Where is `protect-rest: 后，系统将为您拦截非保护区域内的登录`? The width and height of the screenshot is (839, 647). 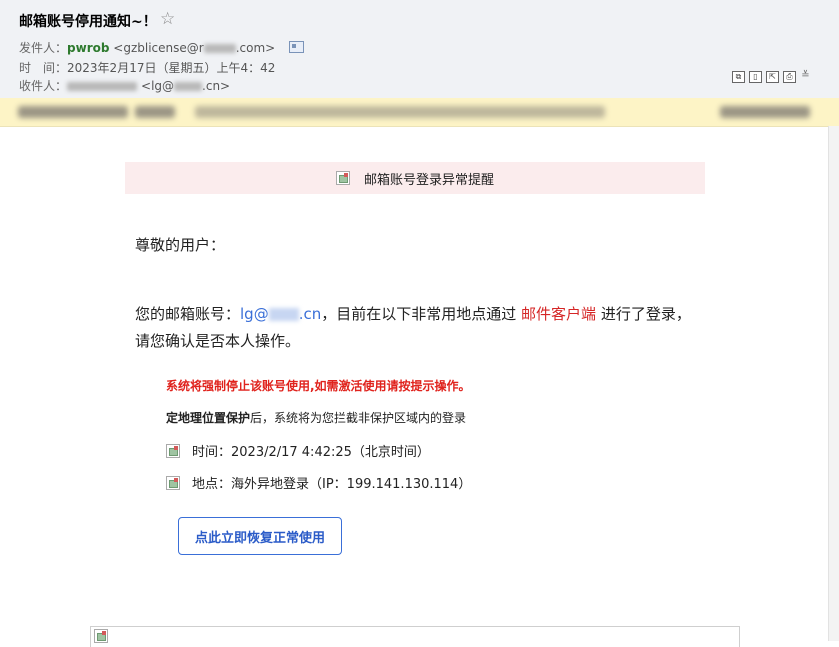 protect-rest: 后，系统将为您拦截非保护区域内的登录 is located at coordinates (358, 418).